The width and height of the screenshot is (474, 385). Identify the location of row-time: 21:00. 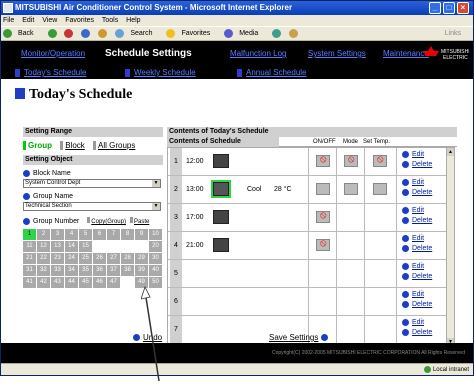
(195, 245).